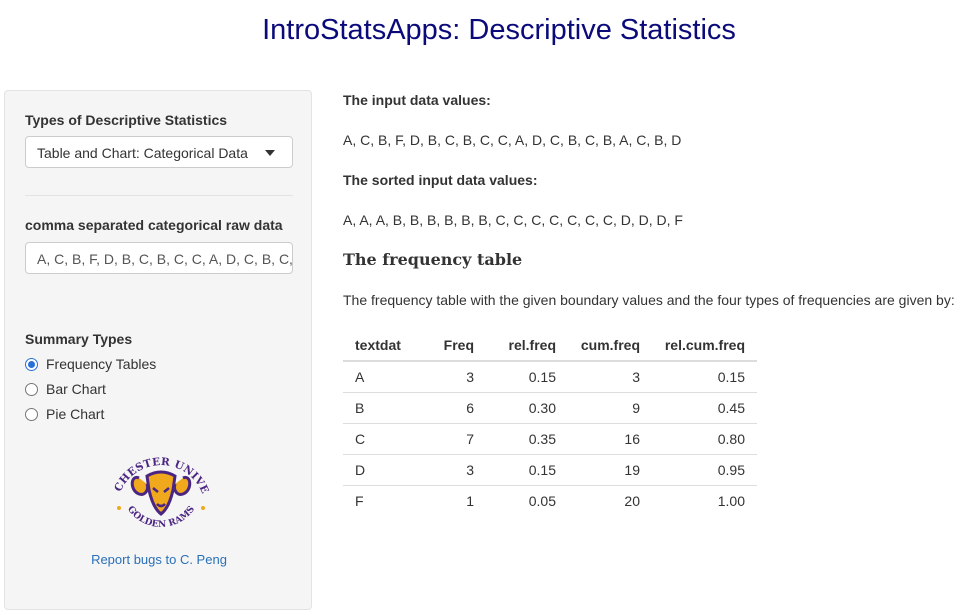  Describe the element at coordinates (515, 346) in the screenshot. I see `column-header: rel.freq` at that location.